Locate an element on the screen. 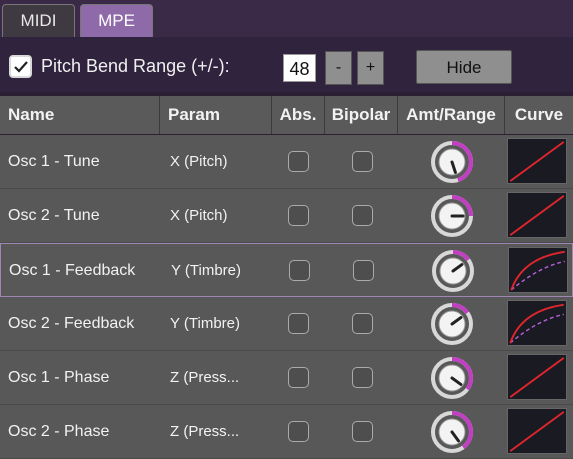 The width and height of the screenshot is (573, 459). pitch-bend-value-field: 48 is located at coordinates (299, 68).